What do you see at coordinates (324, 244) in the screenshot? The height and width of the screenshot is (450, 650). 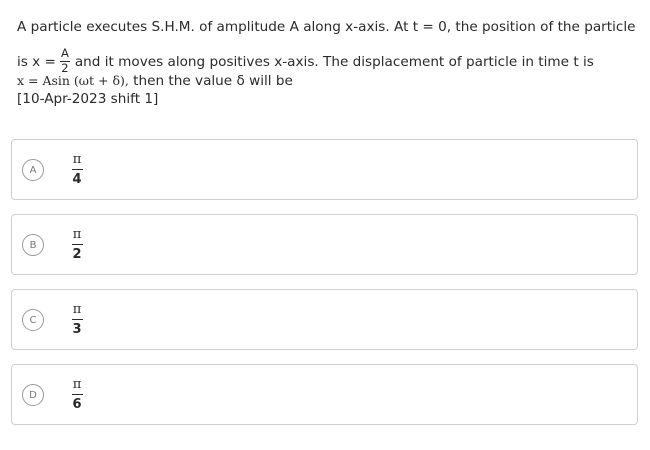 I see `option-b: B π 2` at bounding box center [324, 244].